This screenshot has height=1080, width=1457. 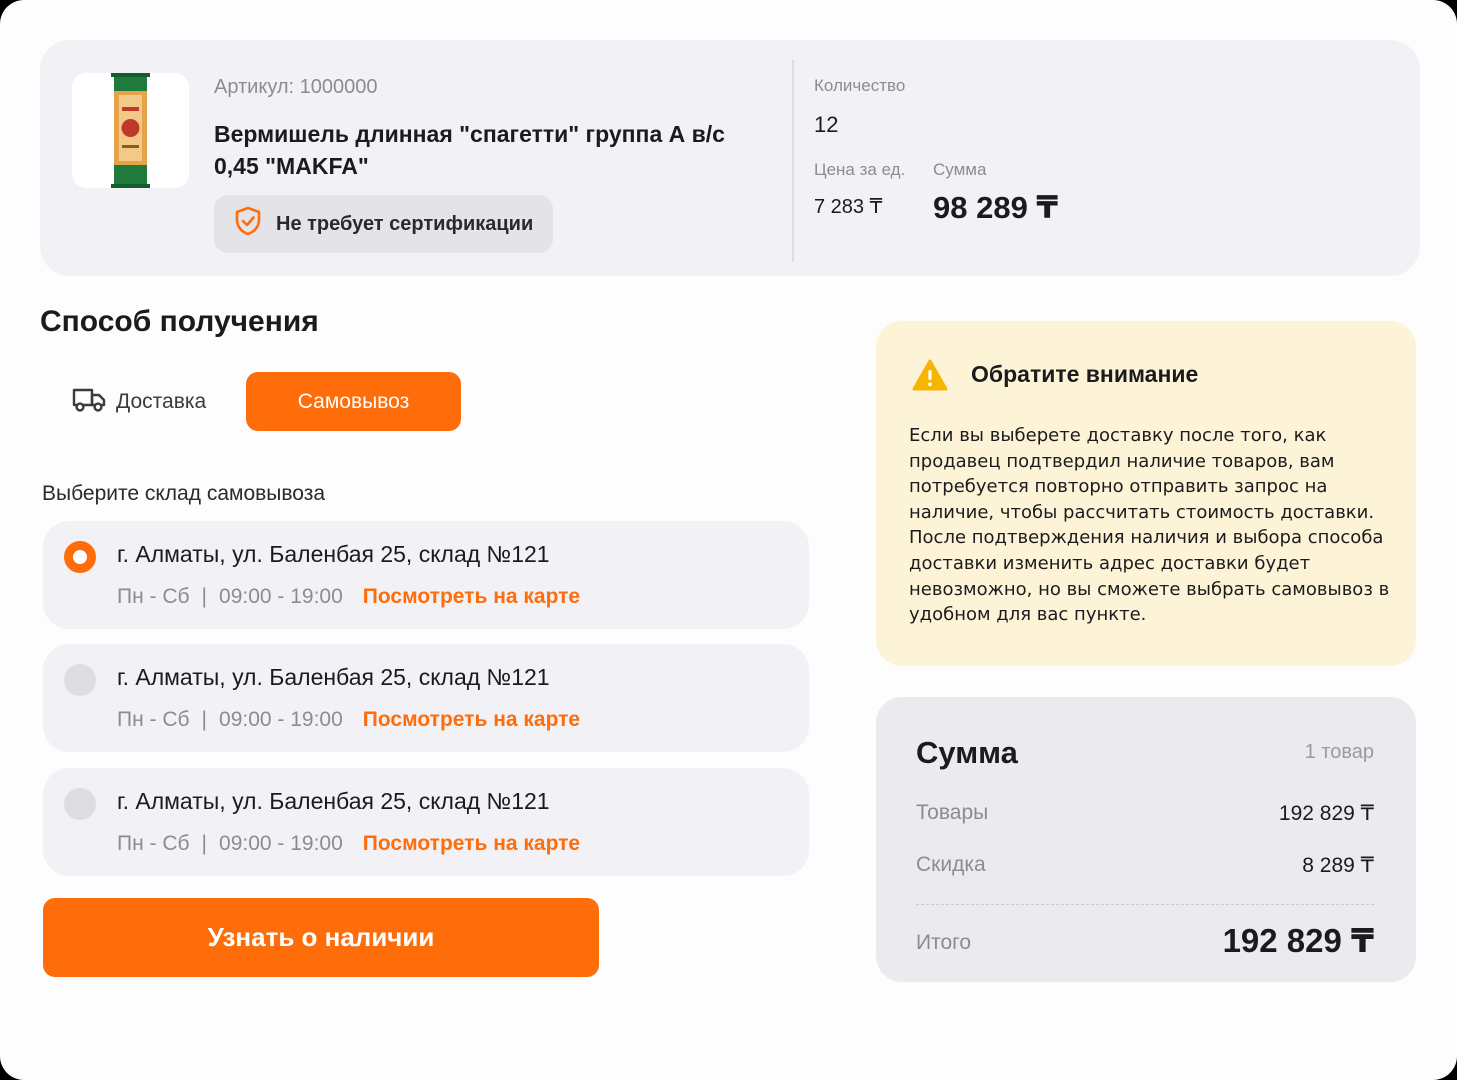 What do you see at coordinates (793, 161) in the screenshot?
I see `card-divider` at bounding box center [793, 161].